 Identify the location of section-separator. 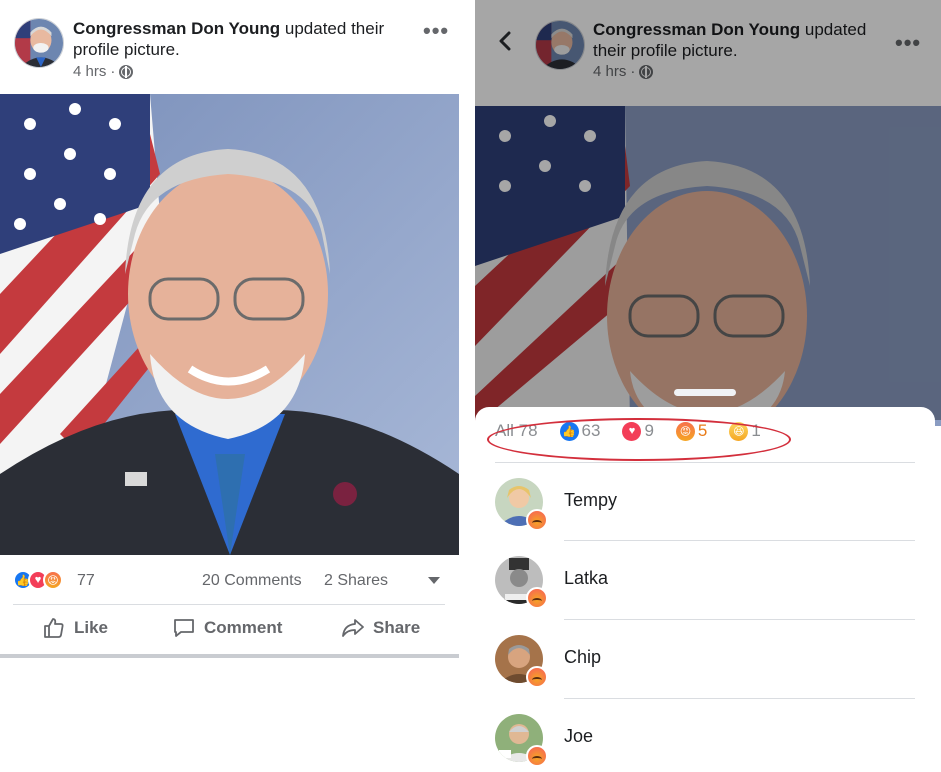
(229, 656).